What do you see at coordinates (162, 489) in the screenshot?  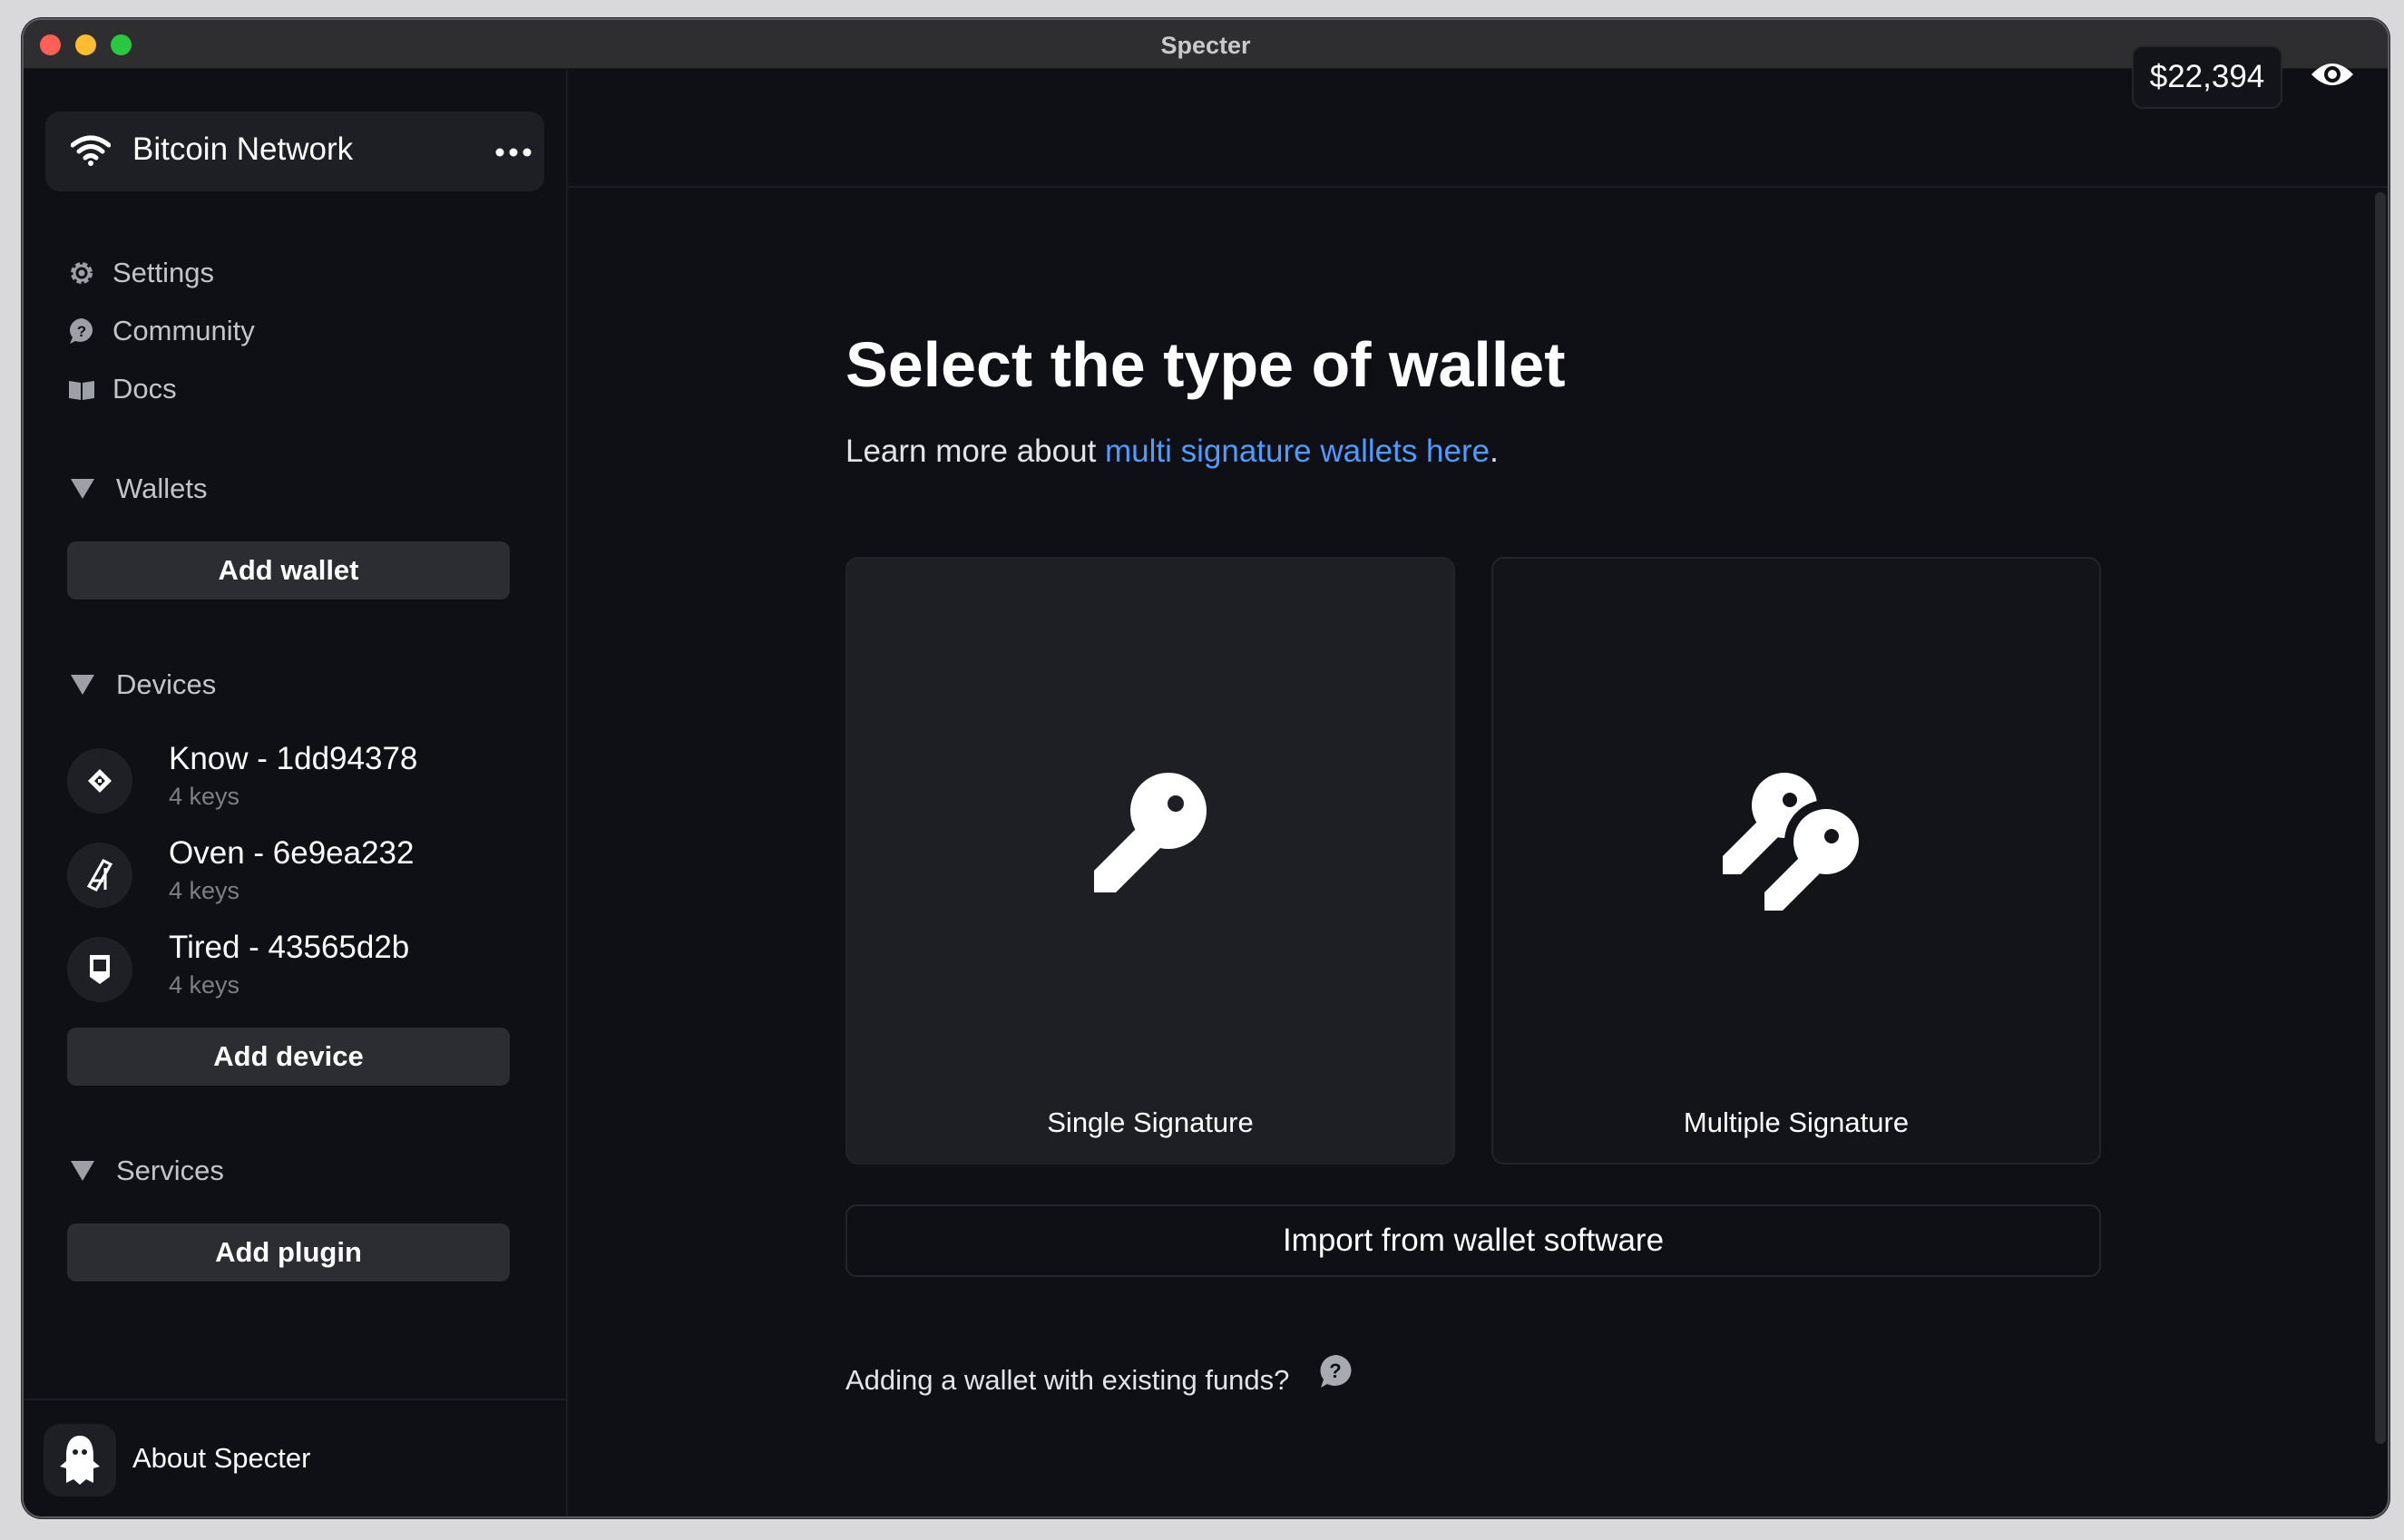 I see `section-label: Wallets` at bounding box center [162, 489].